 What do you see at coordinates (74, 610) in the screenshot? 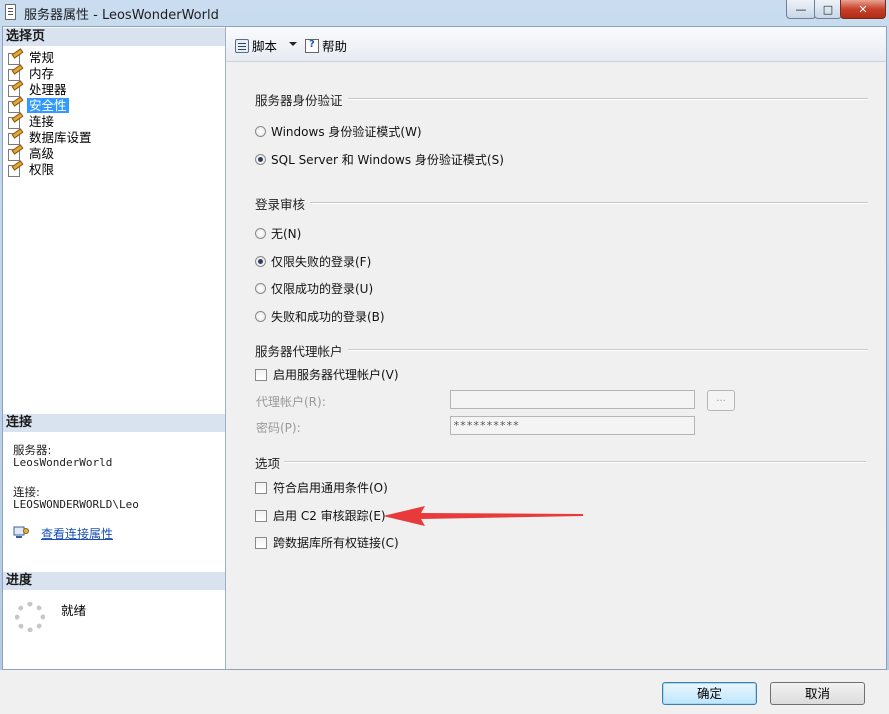
I see `progress-status: 就绪` at bounding box center [74, 610].